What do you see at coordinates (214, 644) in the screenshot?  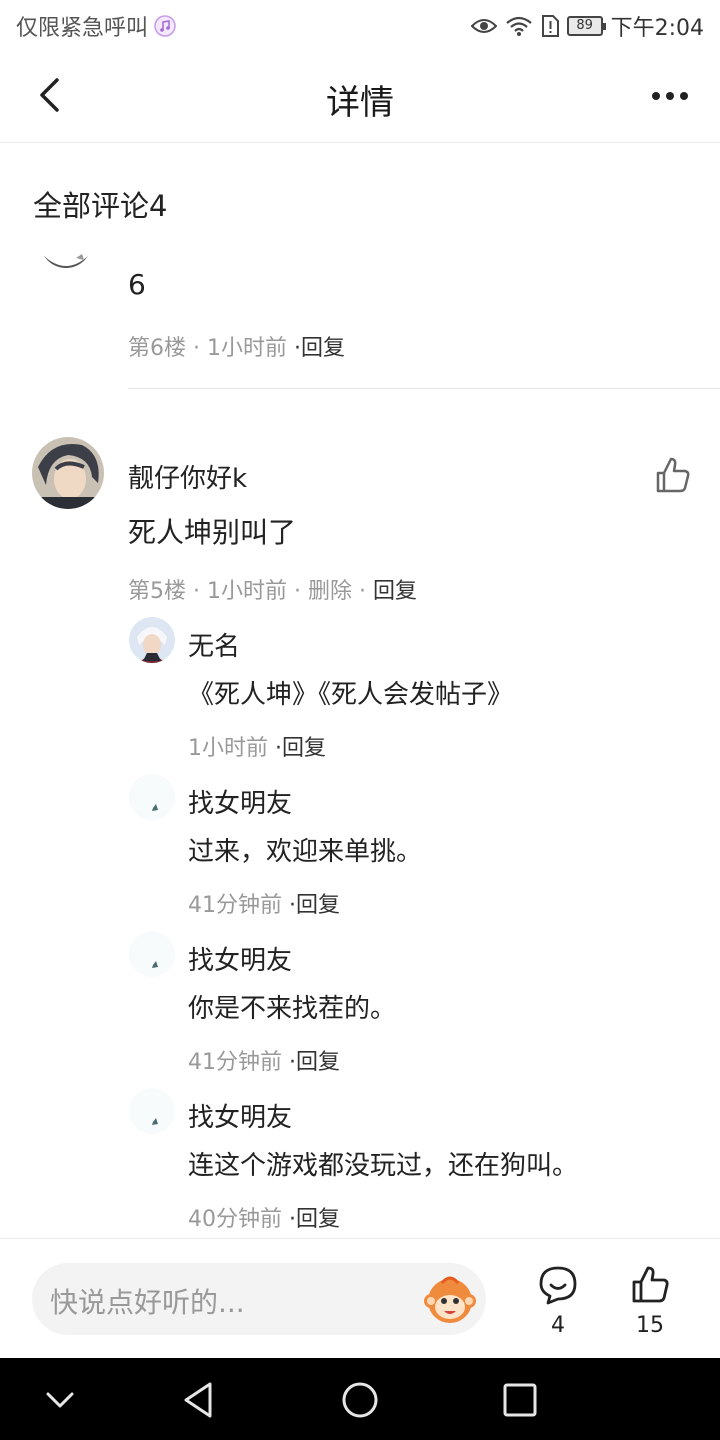 I see `reply-author: 无名` at bounding box center [214, 644].